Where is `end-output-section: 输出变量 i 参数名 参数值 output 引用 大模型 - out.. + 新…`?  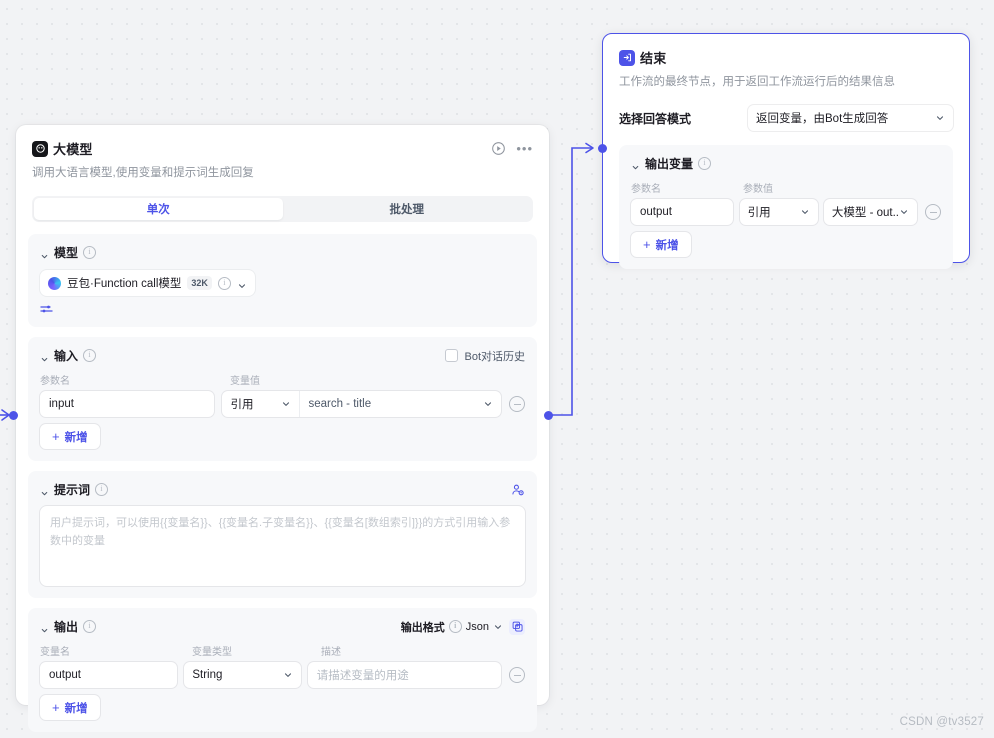
end-output-section: 输出变量 i 参数名 参数值 output 引用 大模型 - out.. + 新… is located at coordinates (786, 207).